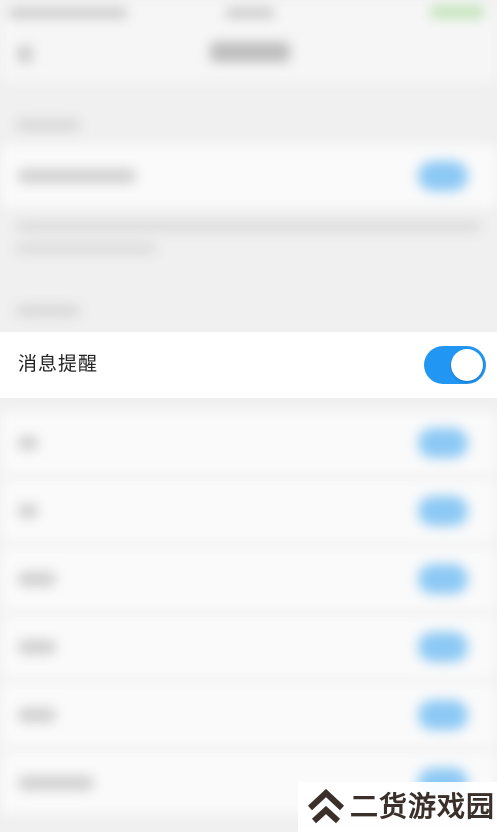 The height and width of the screenshot is (832, 497). Describe the element at coordinates (25, 54) in the screenshot. I see `back-icon` at that location.